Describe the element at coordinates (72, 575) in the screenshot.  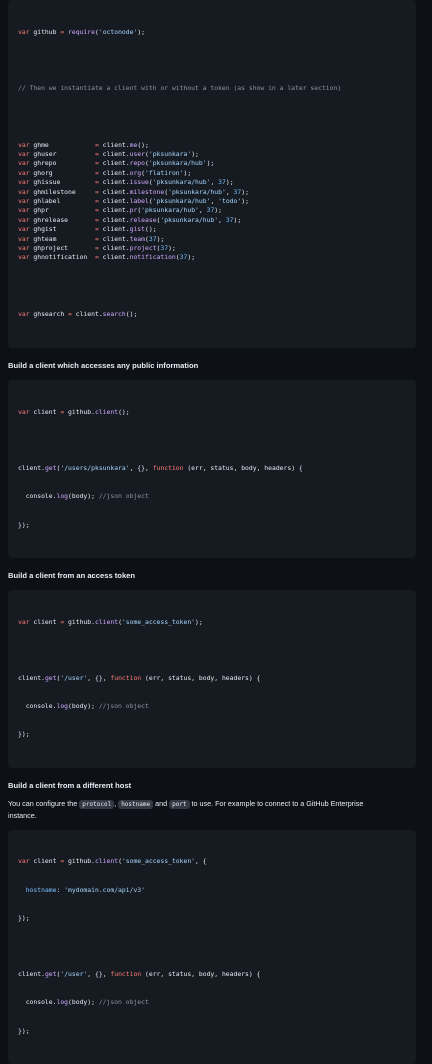
I see `heading-token-client: Build a client from an access token` at that location.